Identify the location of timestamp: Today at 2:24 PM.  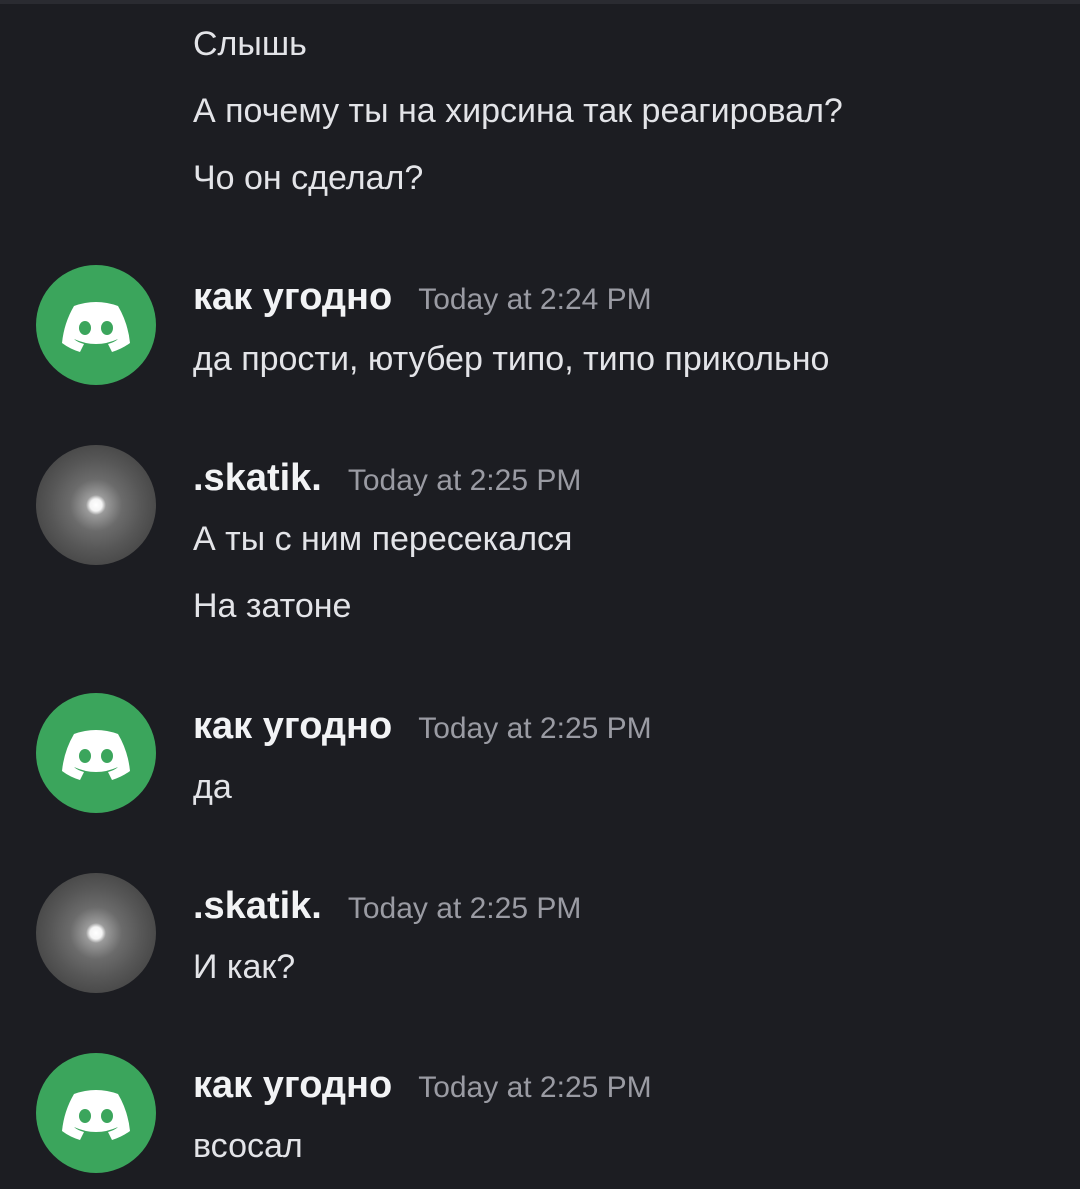
(535, 299).